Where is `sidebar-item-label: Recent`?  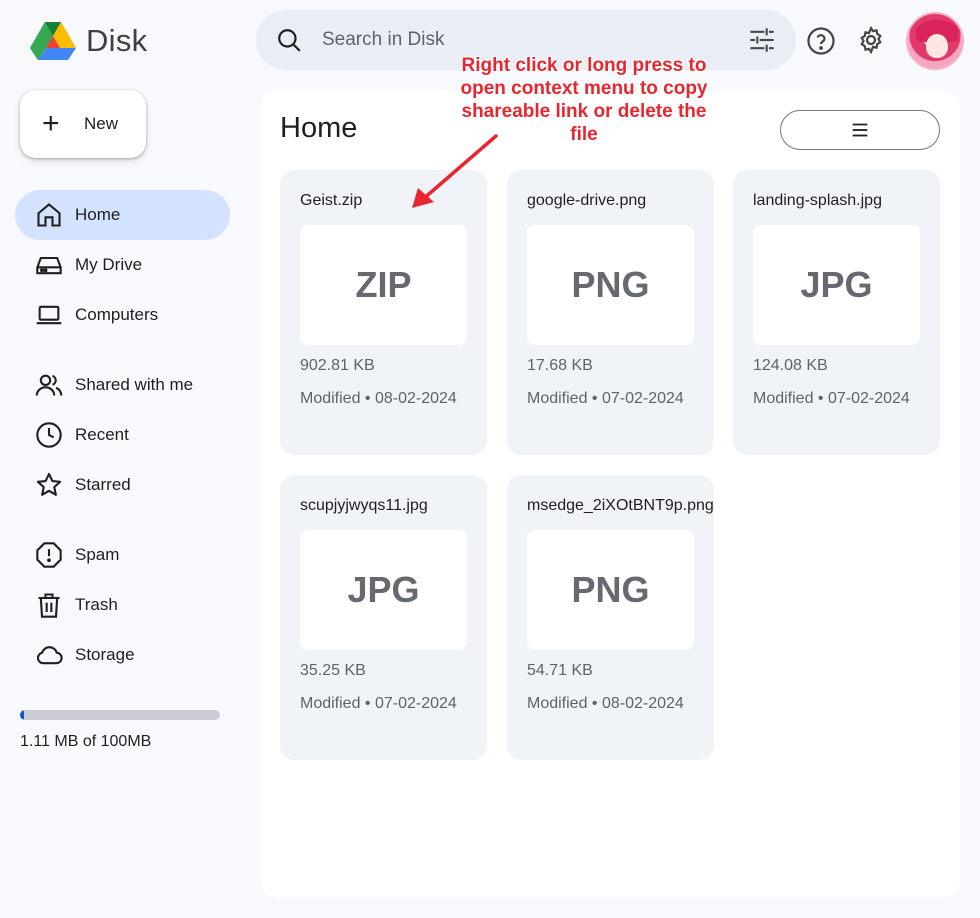
sidebar-item-label: Recent is located at coordinates (102, 434).